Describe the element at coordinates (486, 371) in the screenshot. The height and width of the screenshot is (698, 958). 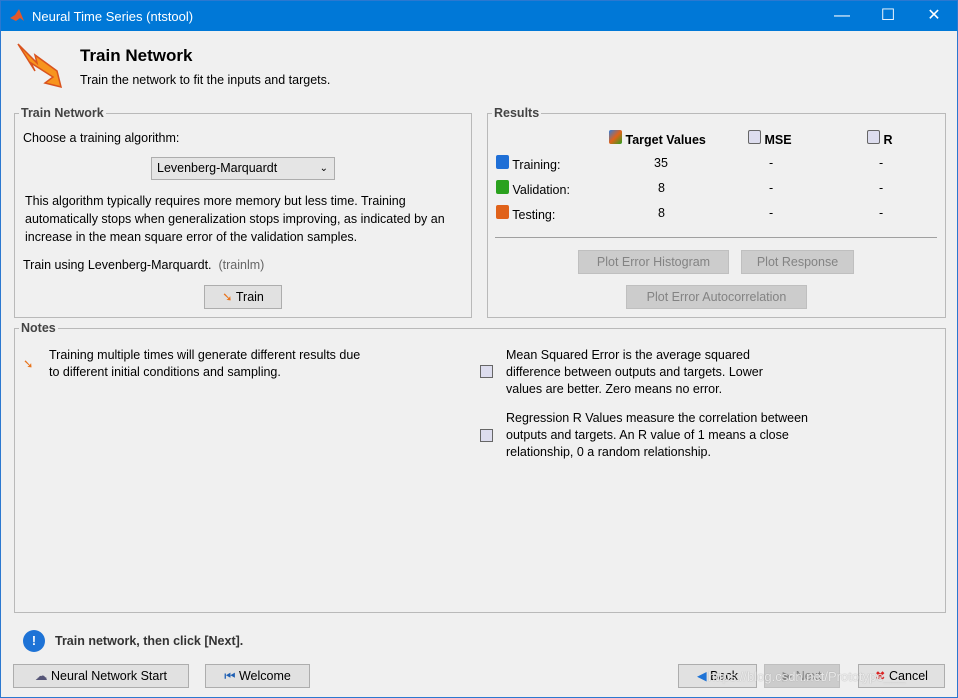
I see `mse-note-icon` at that location.